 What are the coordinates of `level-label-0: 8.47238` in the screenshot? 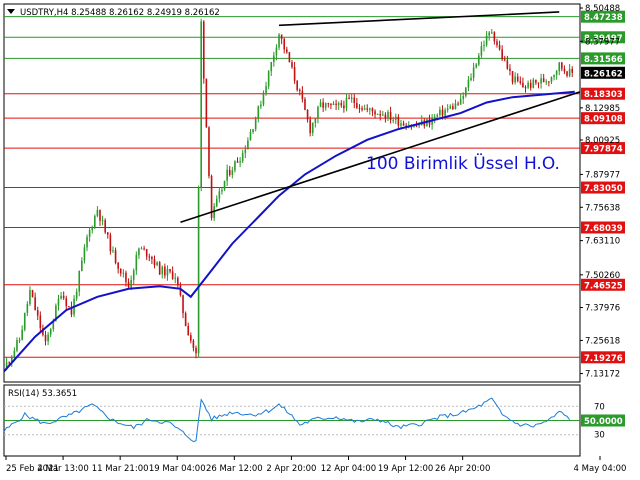 It's located at (603, 18).